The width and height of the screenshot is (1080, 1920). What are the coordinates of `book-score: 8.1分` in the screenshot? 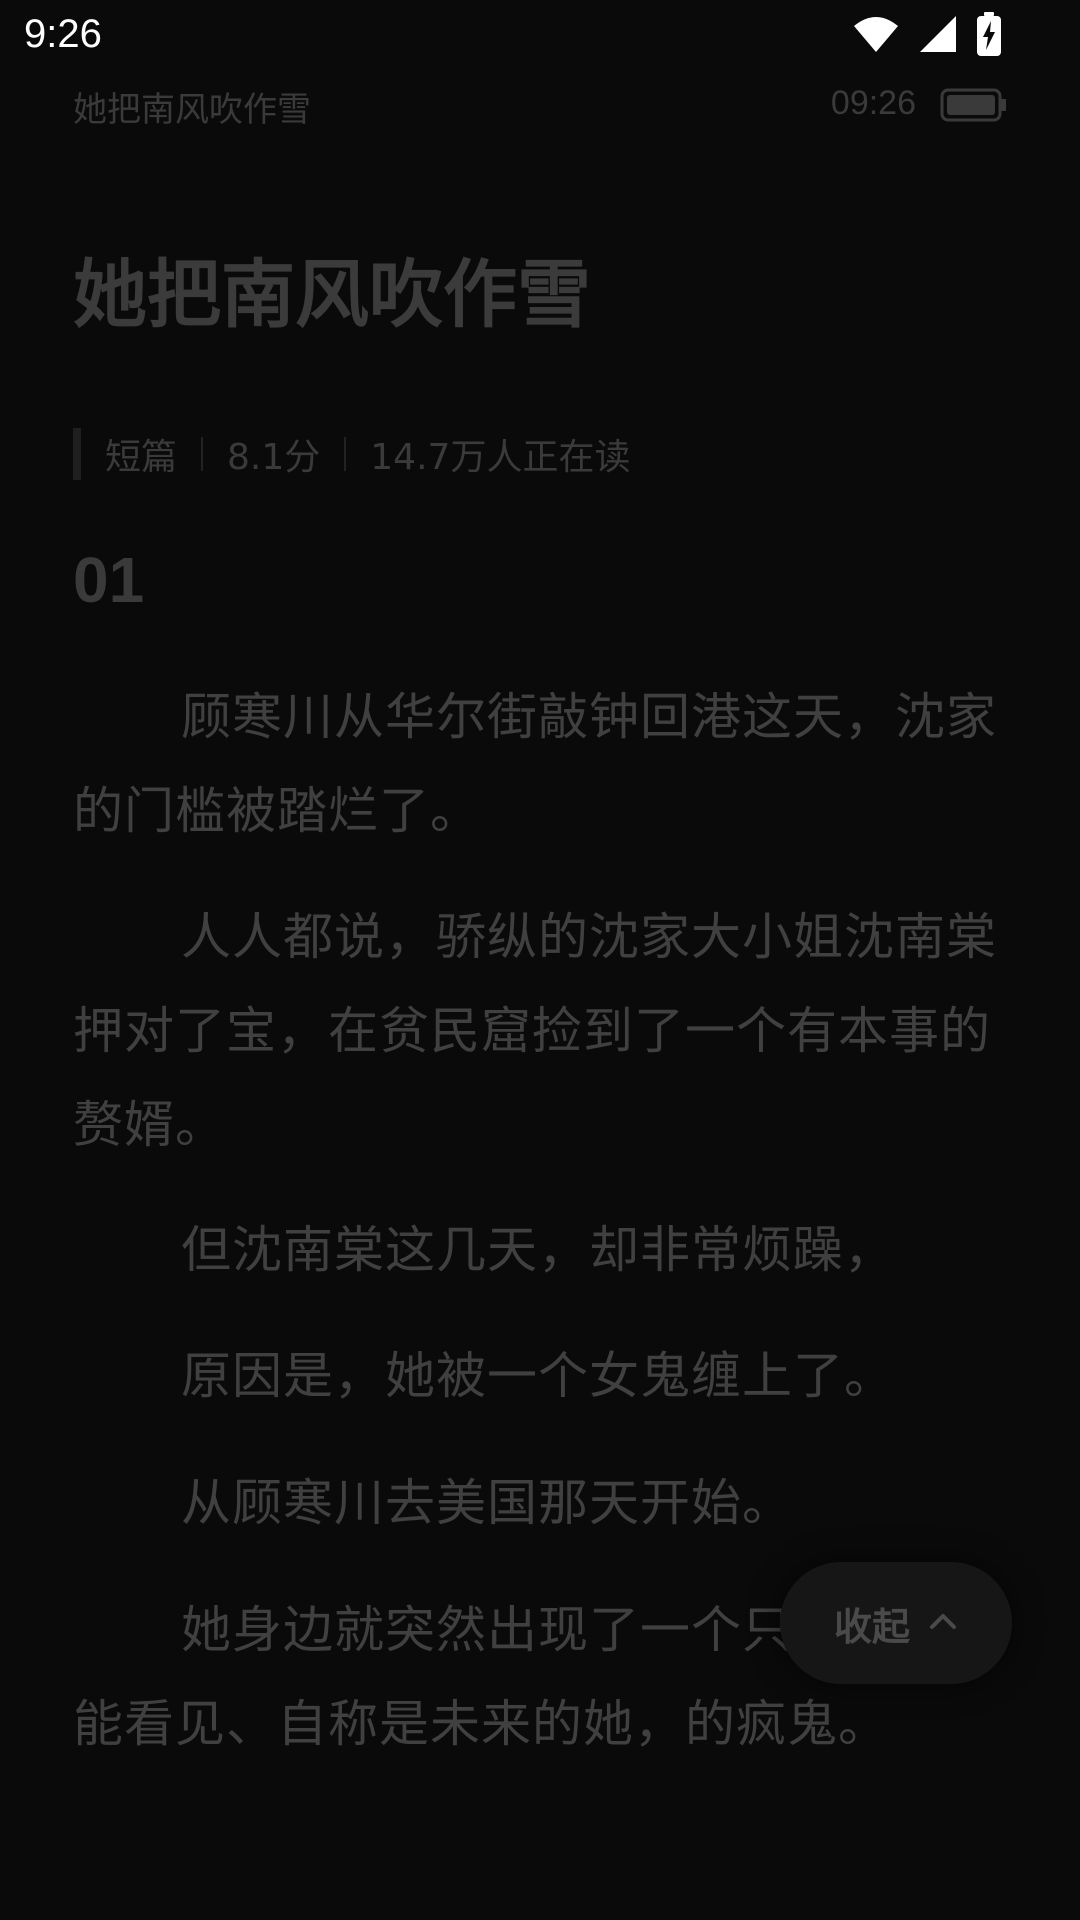 It's located at (274, 457).